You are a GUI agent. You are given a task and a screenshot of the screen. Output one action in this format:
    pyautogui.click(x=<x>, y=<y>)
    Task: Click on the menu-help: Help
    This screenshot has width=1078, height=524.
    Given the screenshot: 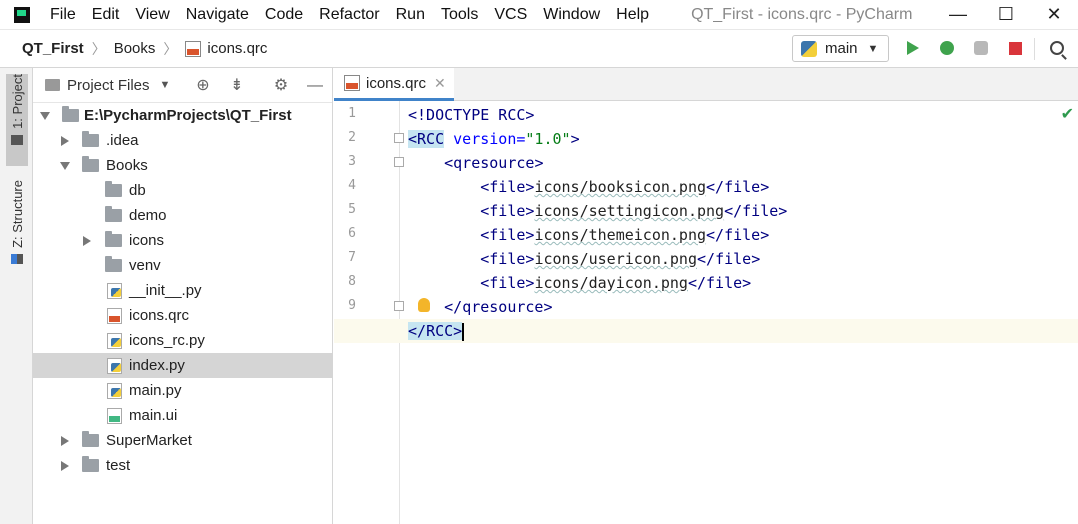 What is the action you would take?
    pyautogui.click(x=632, y=15)
    